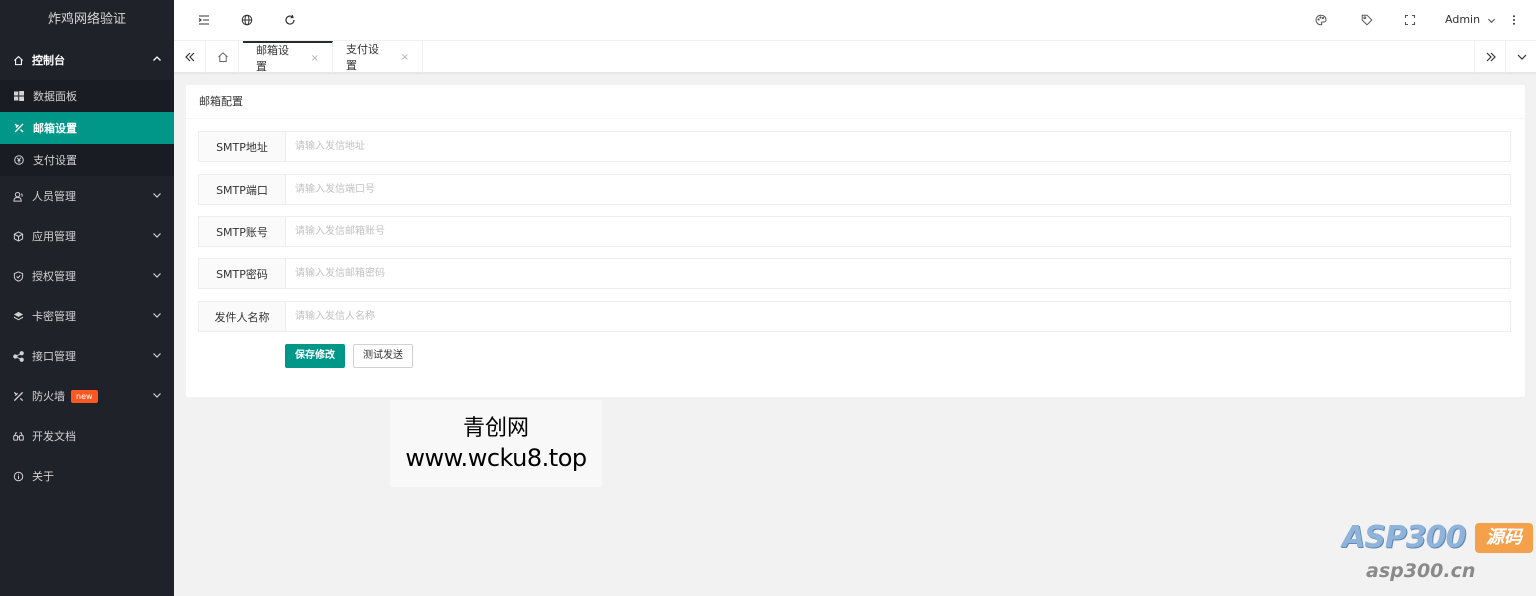 This screenshot has width=1536, height=596. I want to click on smtp-host-input, so click(898, 146).